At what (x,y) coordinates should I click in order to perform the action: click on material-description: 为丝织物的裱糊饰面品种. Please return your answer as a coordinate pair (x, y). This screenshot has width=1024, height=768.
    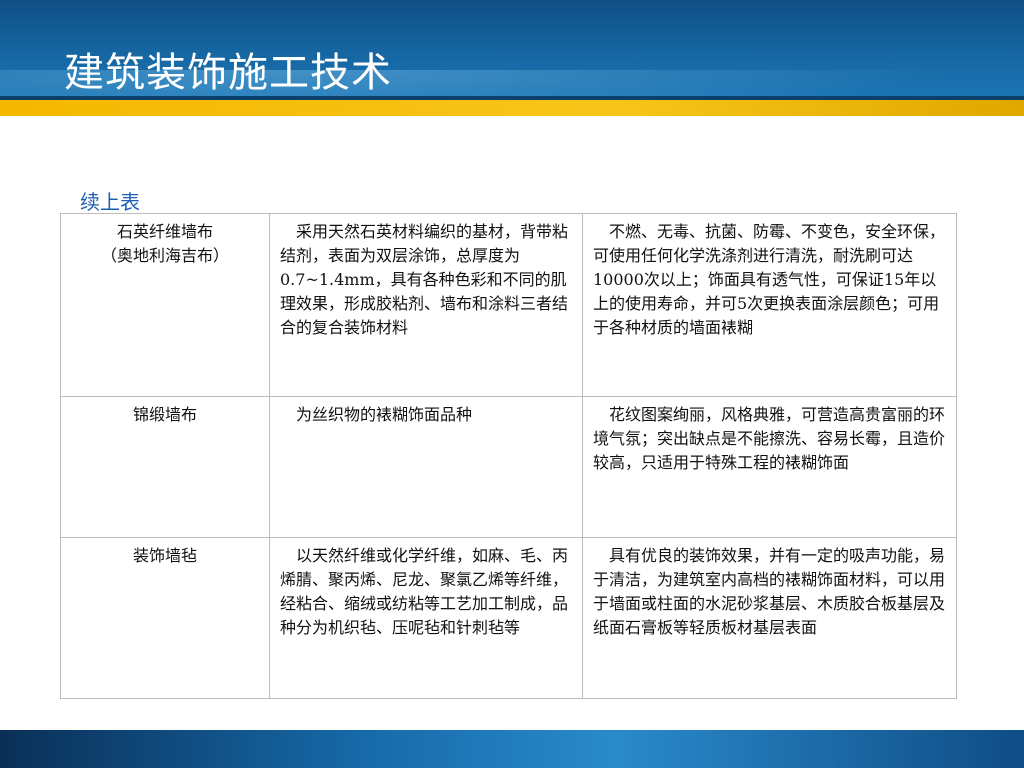
    Looking at the image, I should click on (426, 467).